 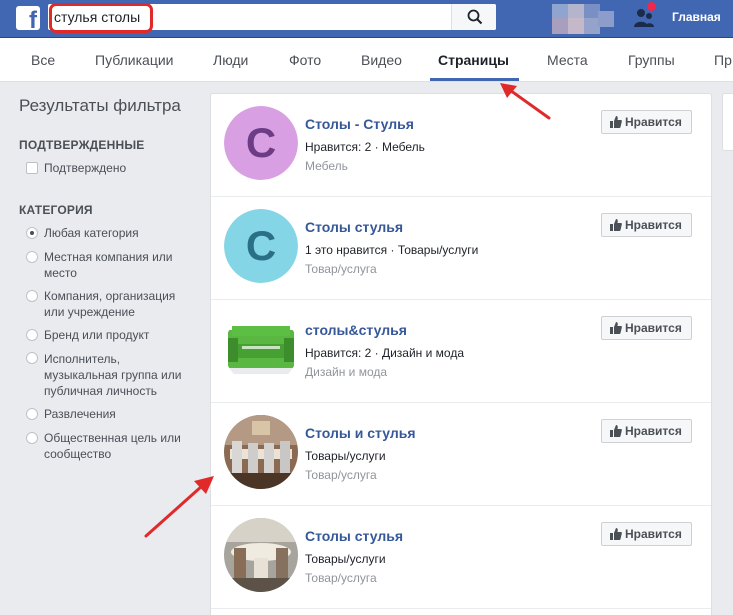 What do you see at coordinates (696, 17) in the screenshot?
I see `home-link: Главная` at bounding box center [696, 17].